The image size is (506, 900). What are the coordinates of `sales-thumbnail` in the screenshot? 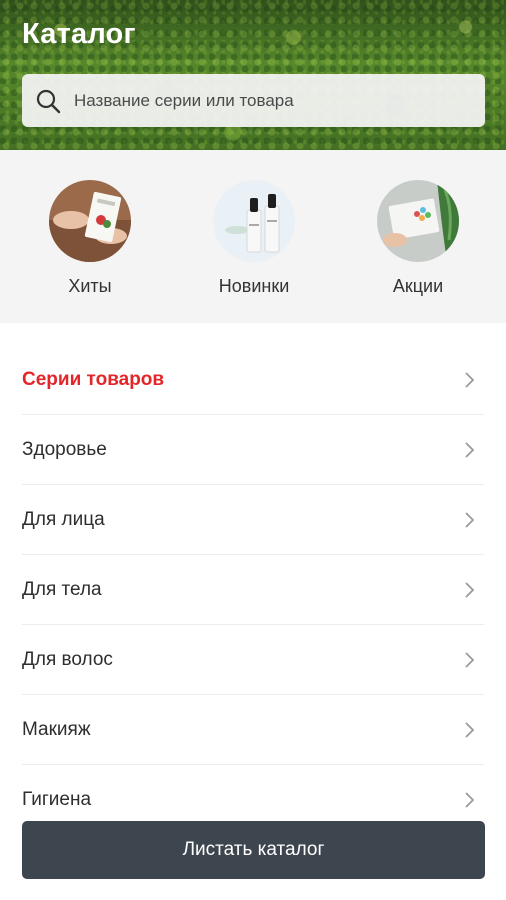 It's located at (418, 221).